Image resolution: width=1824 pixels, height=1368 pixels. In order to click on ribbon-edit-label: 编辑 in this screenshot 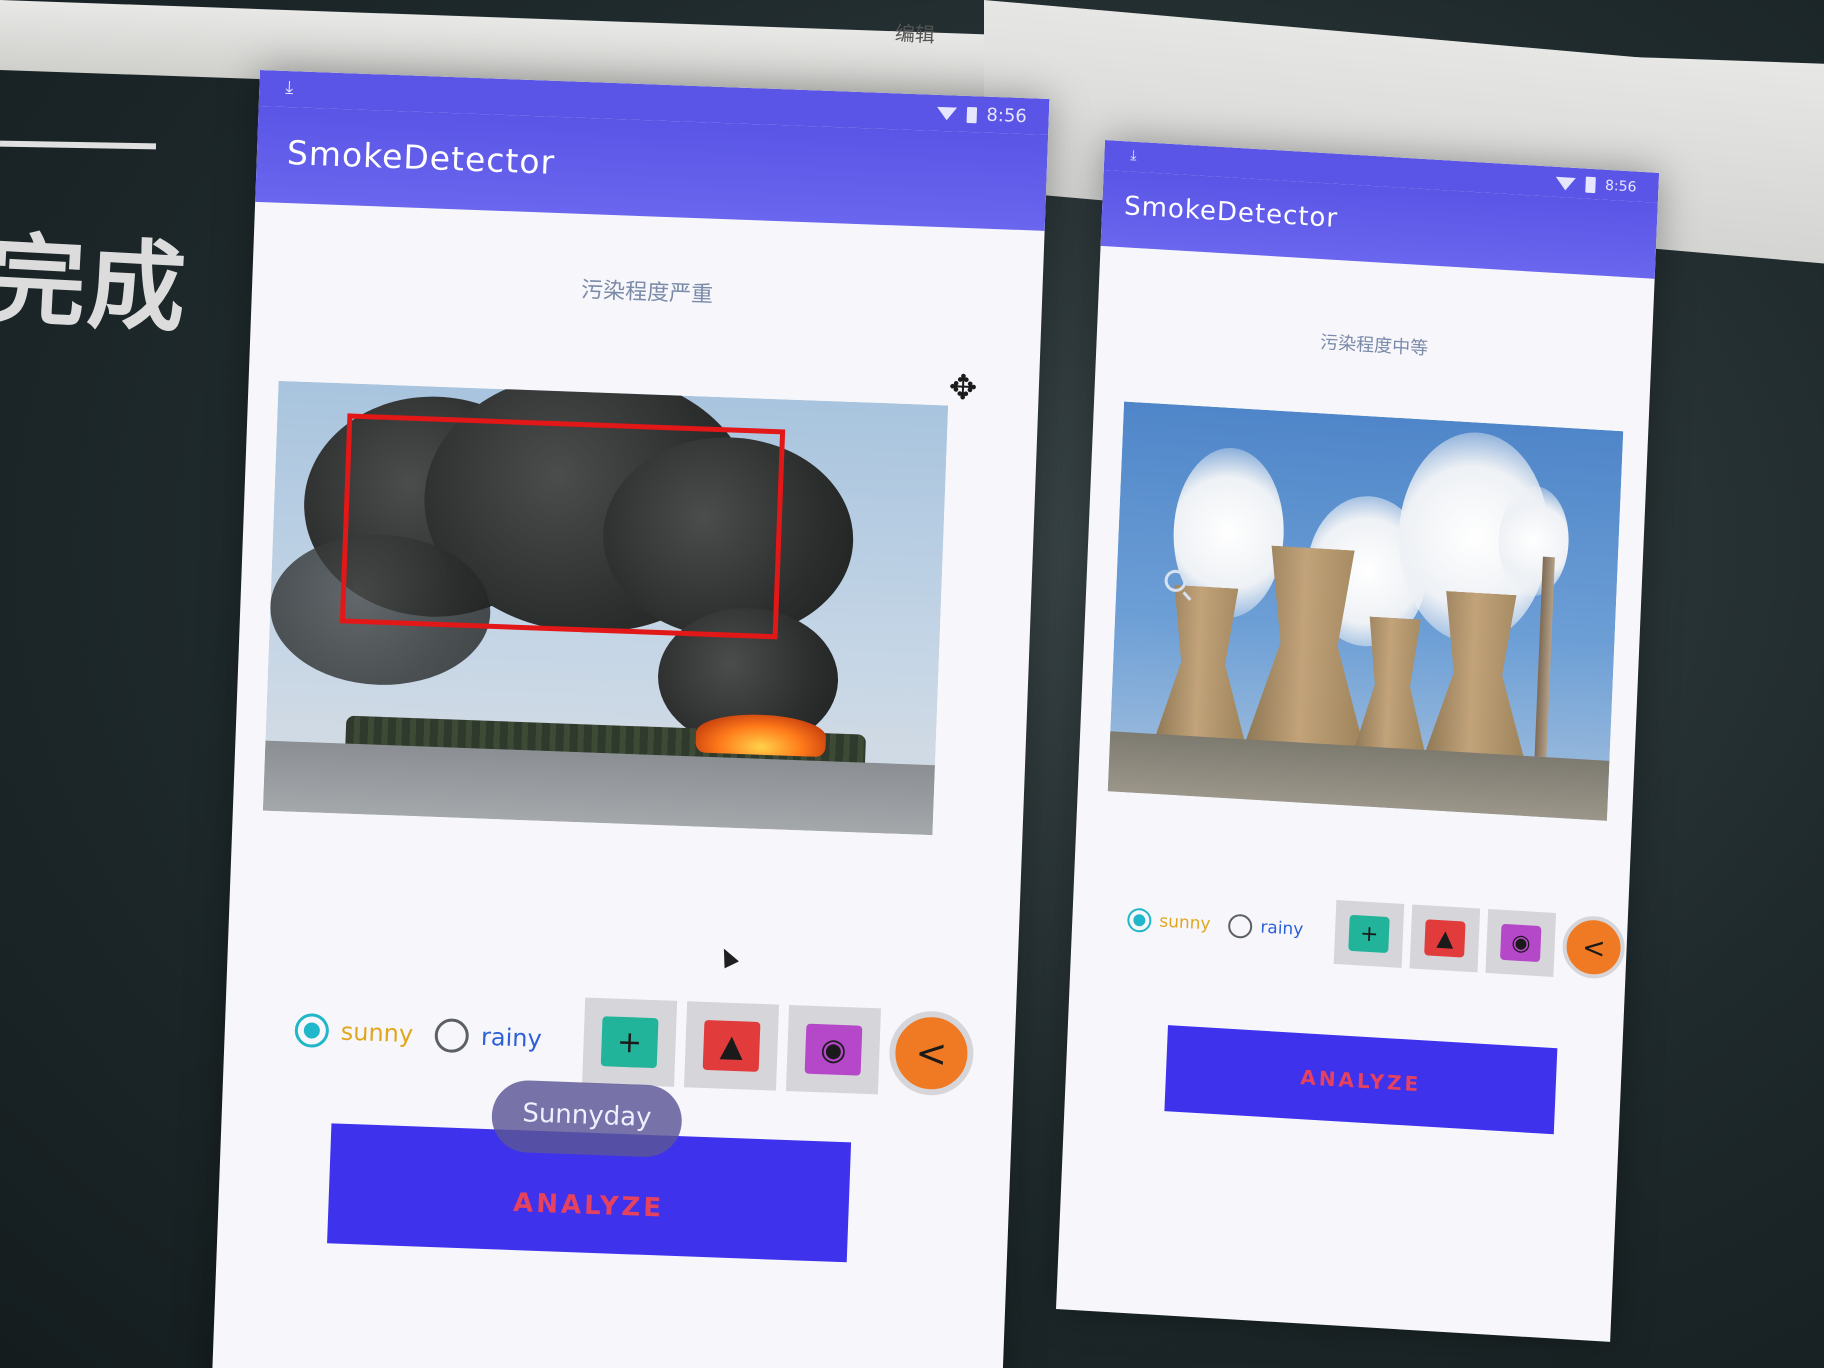, I will do `click(915, 34)`.